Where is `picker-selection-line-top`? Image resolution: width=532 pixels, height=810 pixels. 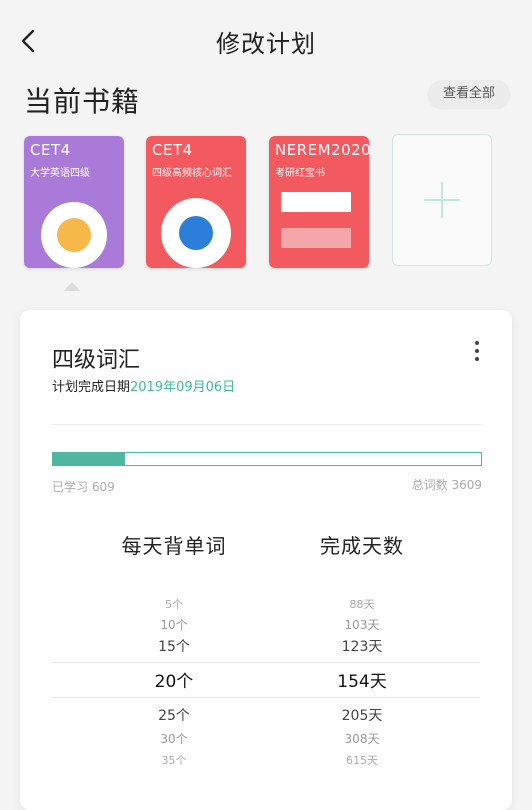 picker-selection-line-top is located at coordinates (266, 662).